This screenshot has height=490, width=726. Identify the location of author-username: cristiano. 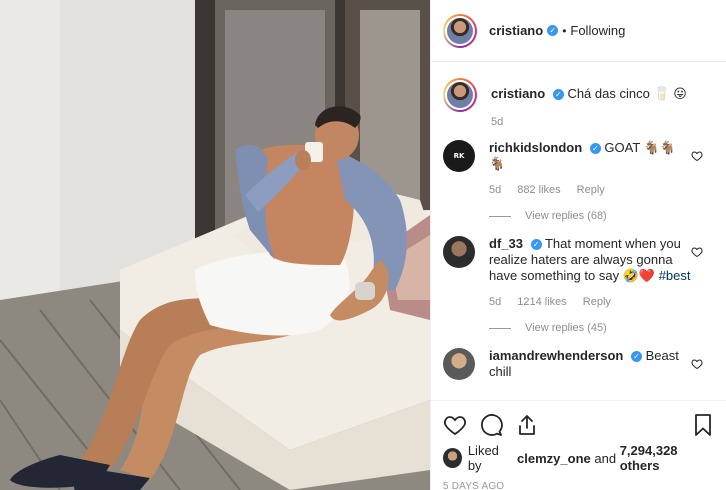
(516, 30).